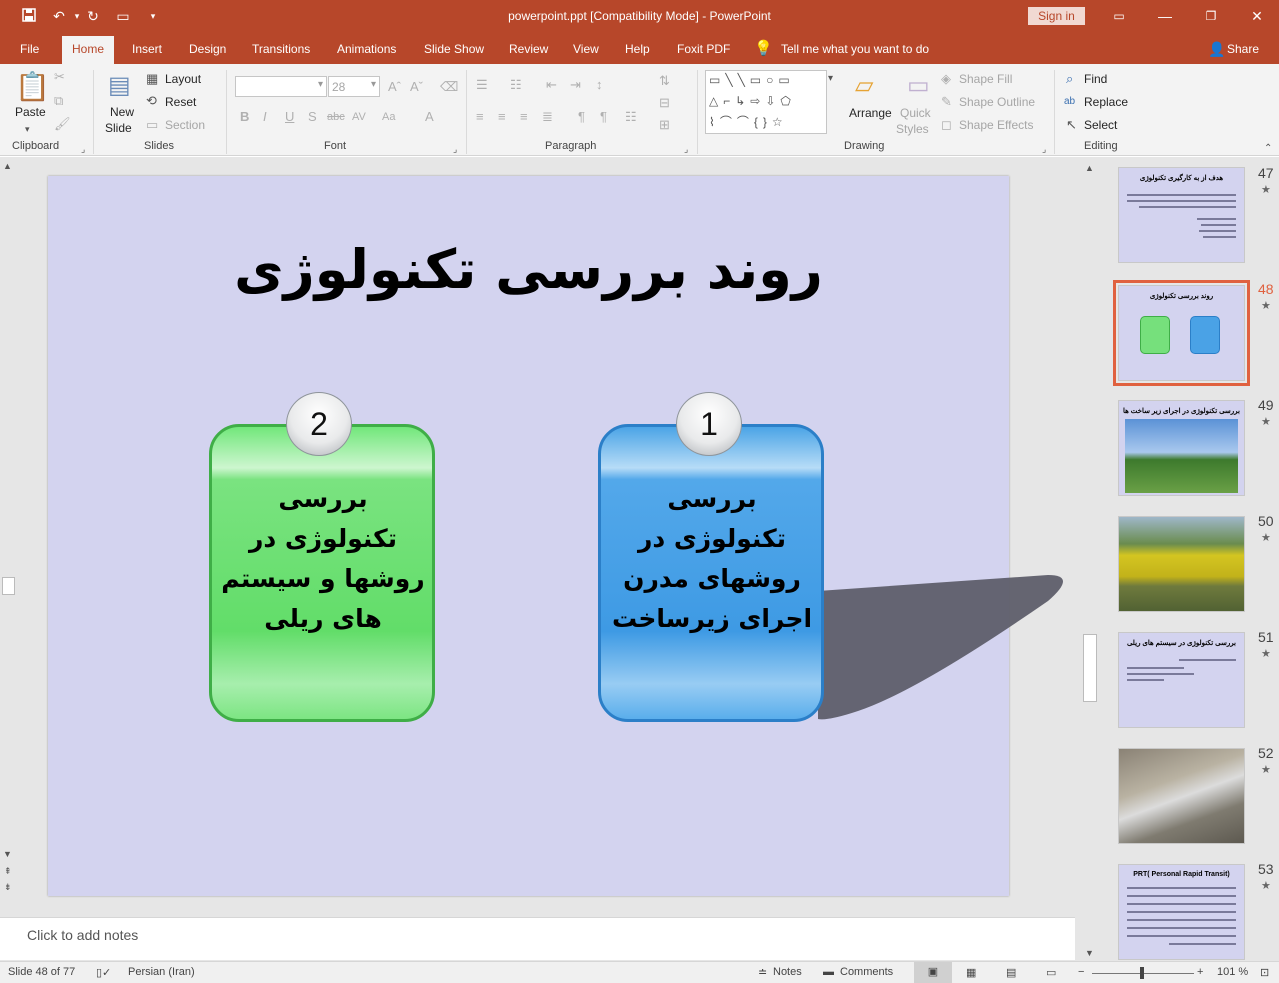 The height and width of the screenshot is (983, 1279). Describe the element at coordinates (664, 125) in the screenshot. I see `smartart-icon: ⊞` at that location.